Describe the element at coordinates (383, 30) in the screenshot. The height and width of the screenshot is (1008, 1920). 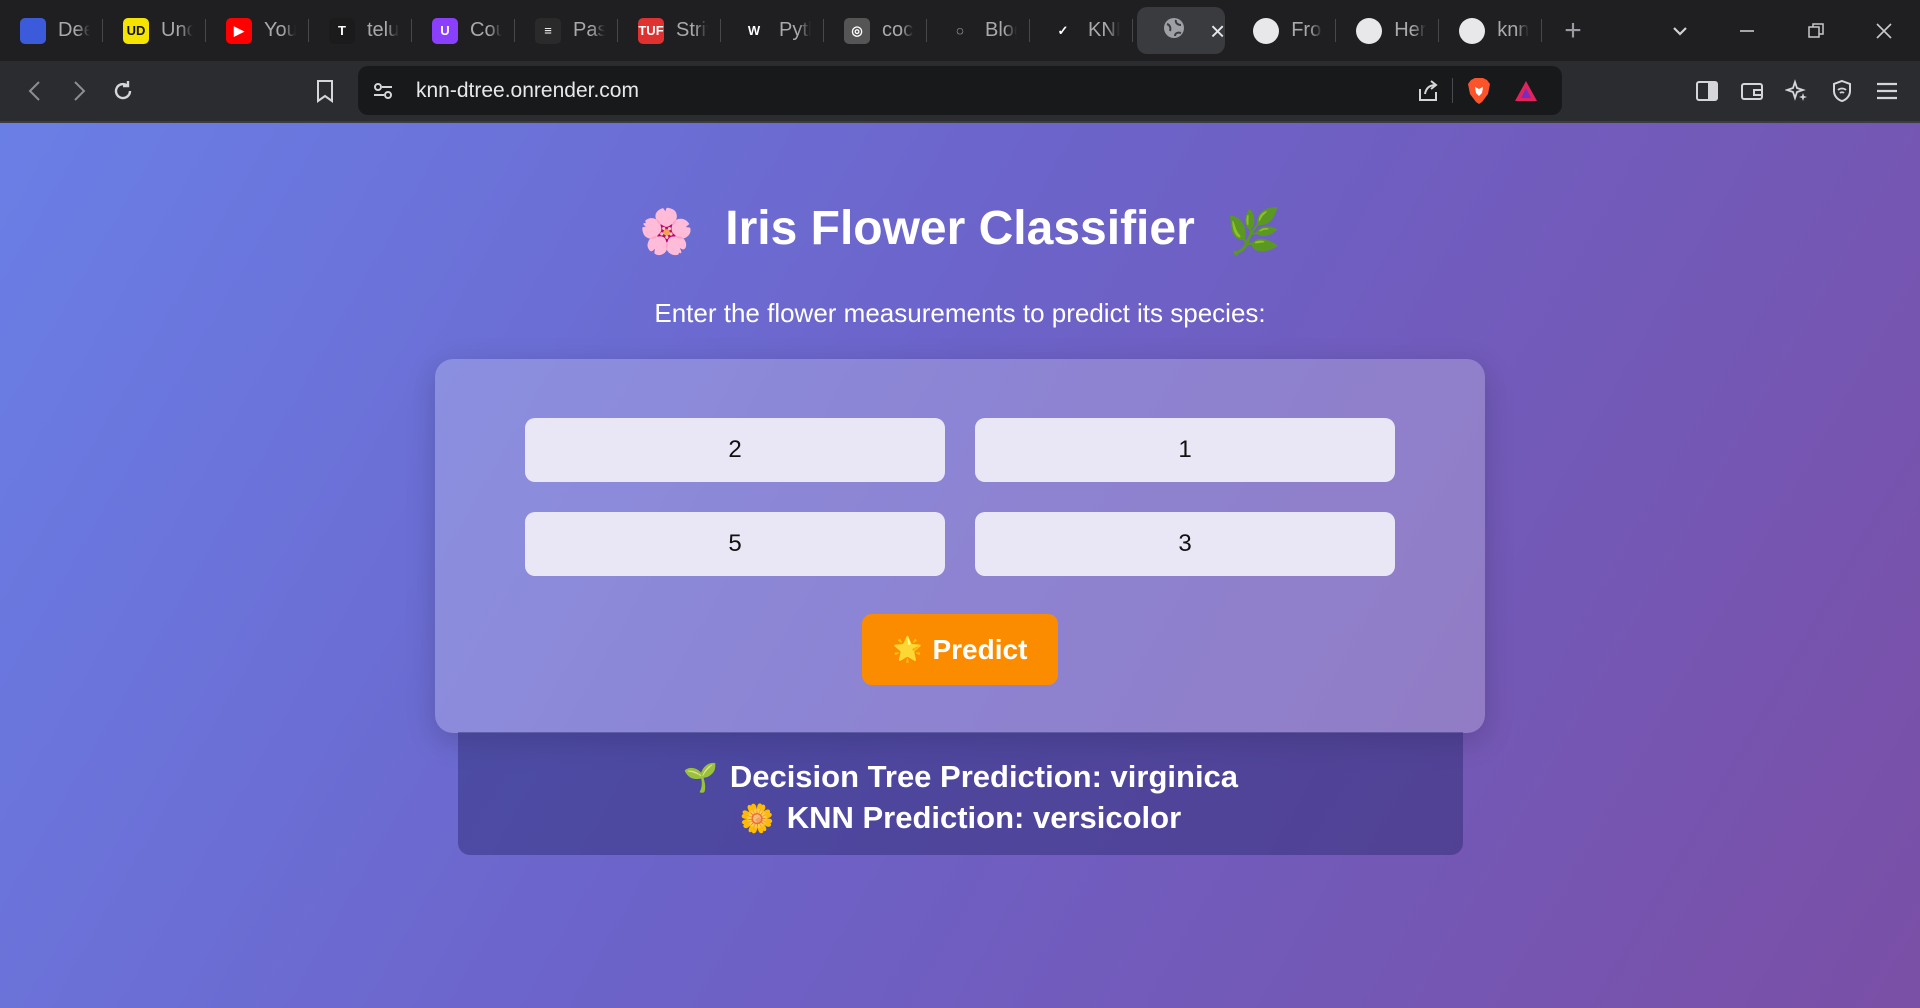
I see `tab-title: telu` at that location.